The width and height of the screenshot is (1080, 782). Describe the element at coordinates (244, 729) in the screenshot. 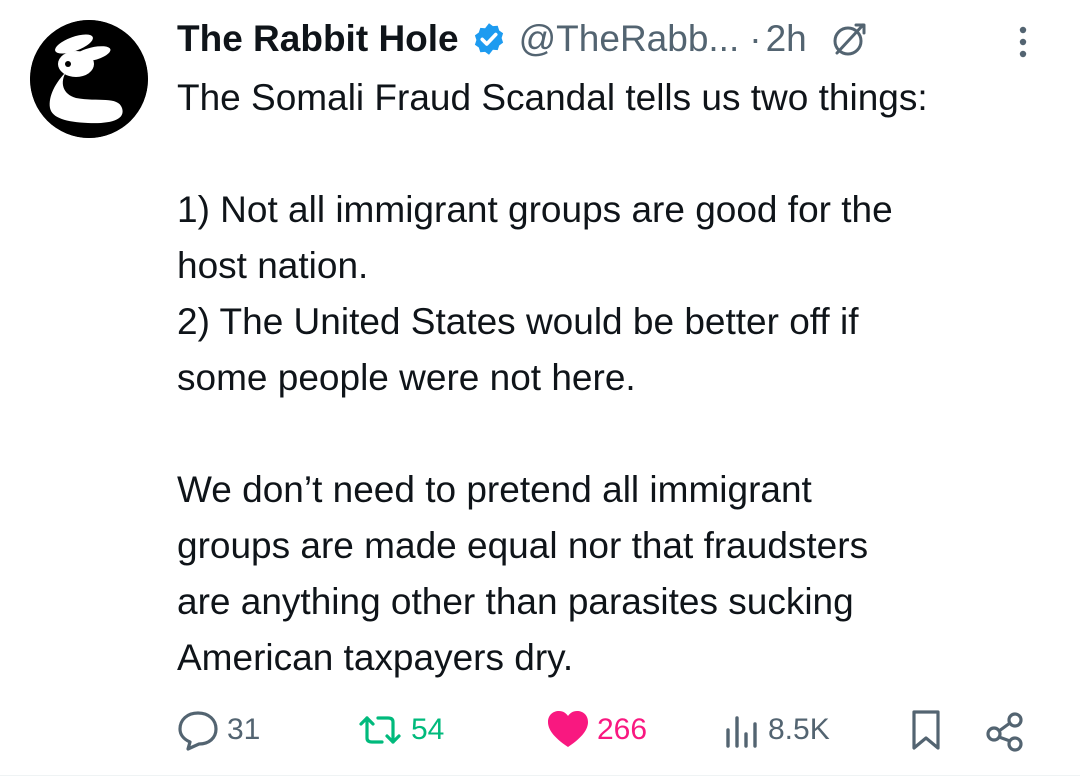

I see `reply-count: 31` at that location.